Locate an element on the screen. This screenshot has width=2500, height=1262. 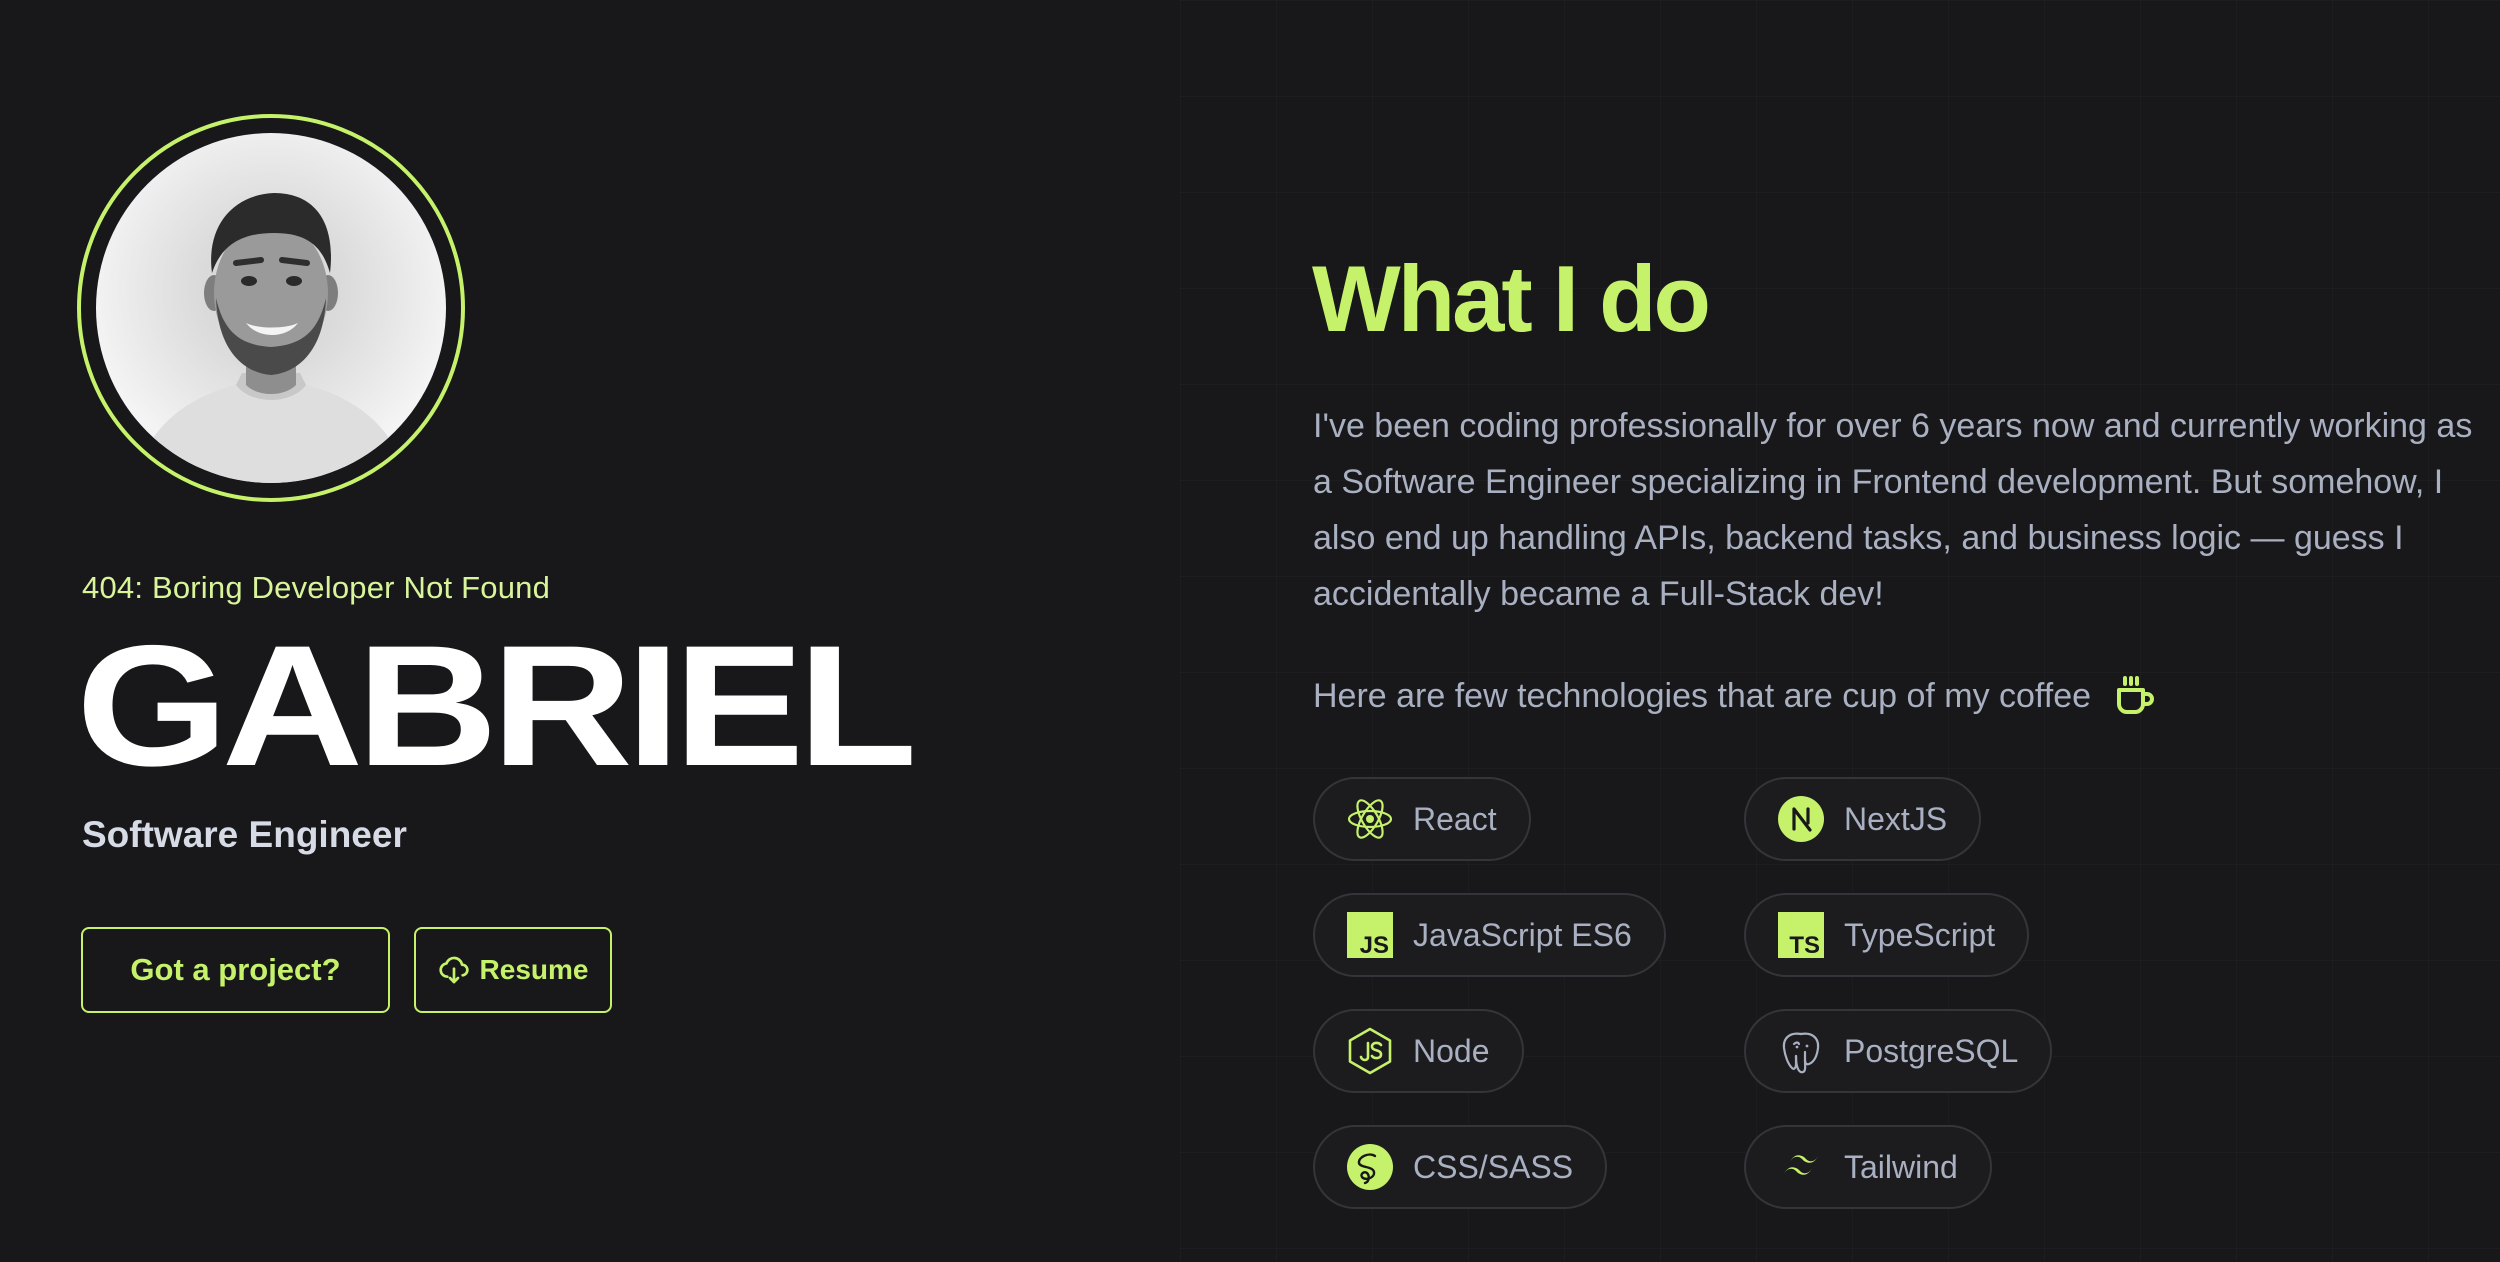
tech-chip-javascript: JS JavaScript ES6 is located at coordinates (1489, 935).